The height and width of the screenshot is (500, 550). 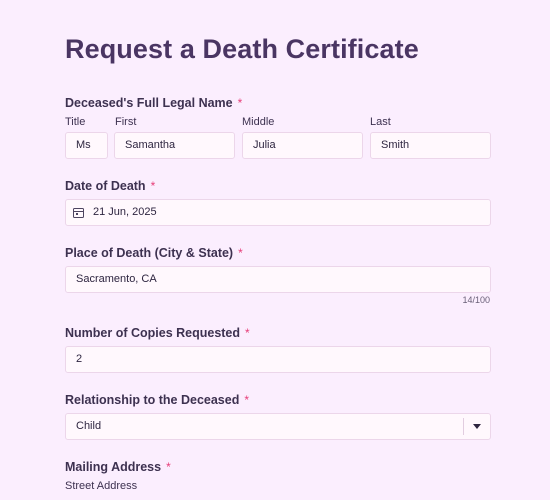 I want to click on middle-name-input: Julia, so click(x=302, y=145).